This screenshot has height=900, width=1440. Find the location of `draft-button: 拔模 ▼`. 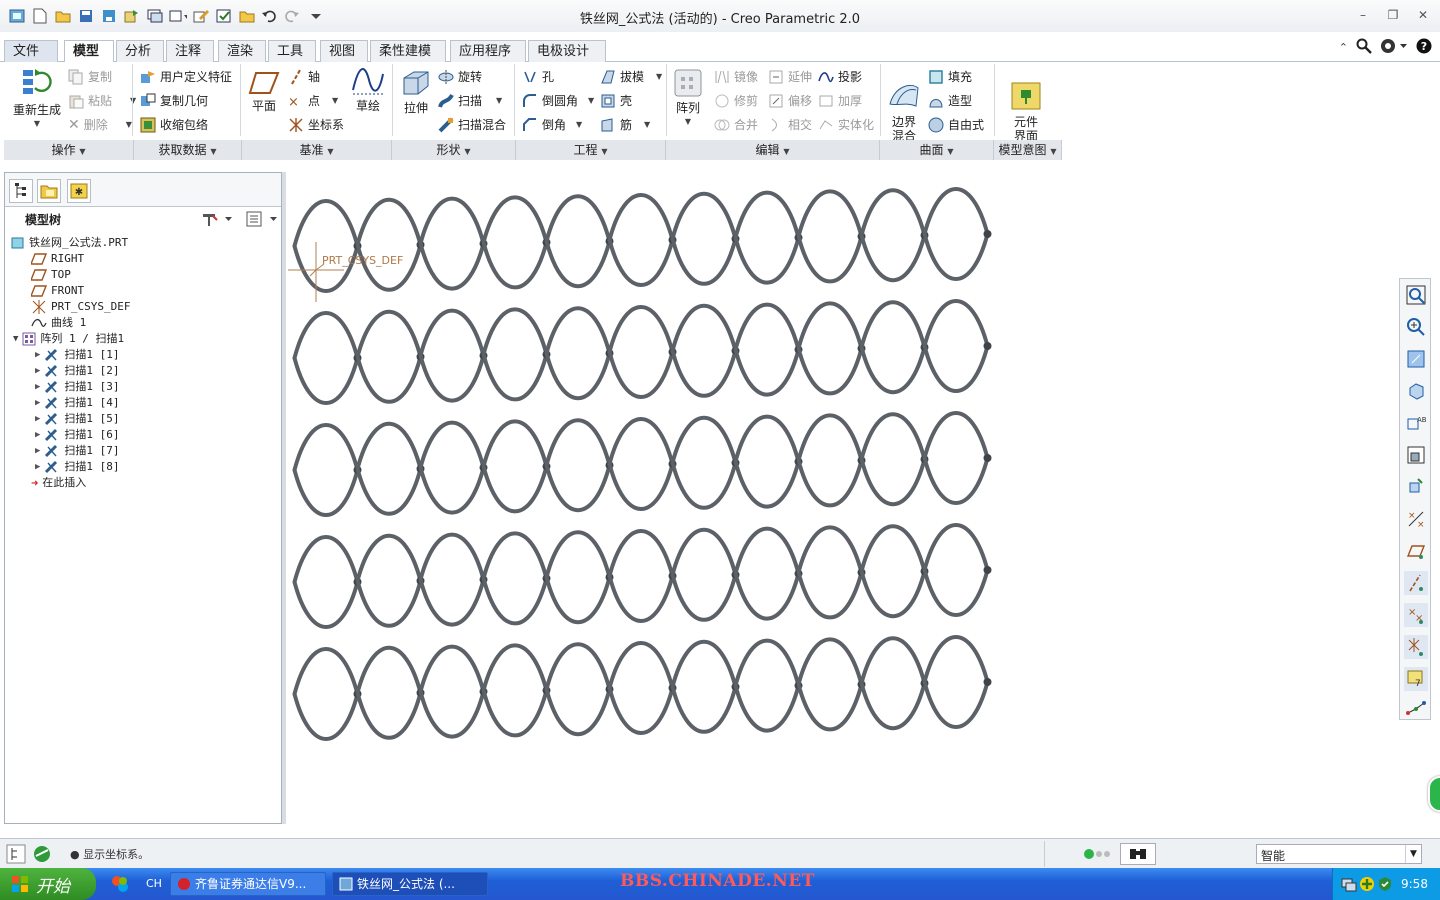

draft-button: 拔模 ▼ is located at coordinates (631, 76).